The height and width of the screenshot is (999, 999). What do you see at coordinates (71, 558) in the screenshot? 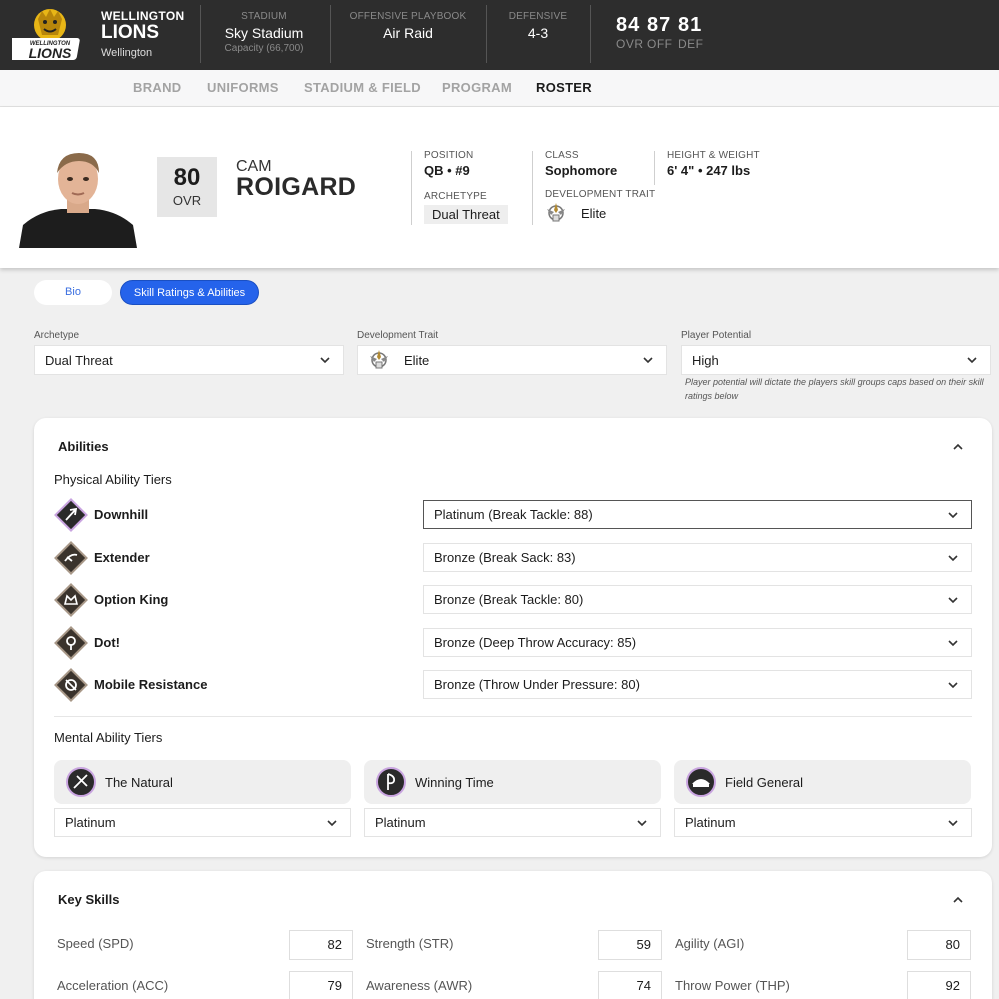
I see `extender-icon` at bounding box center [71, 558].